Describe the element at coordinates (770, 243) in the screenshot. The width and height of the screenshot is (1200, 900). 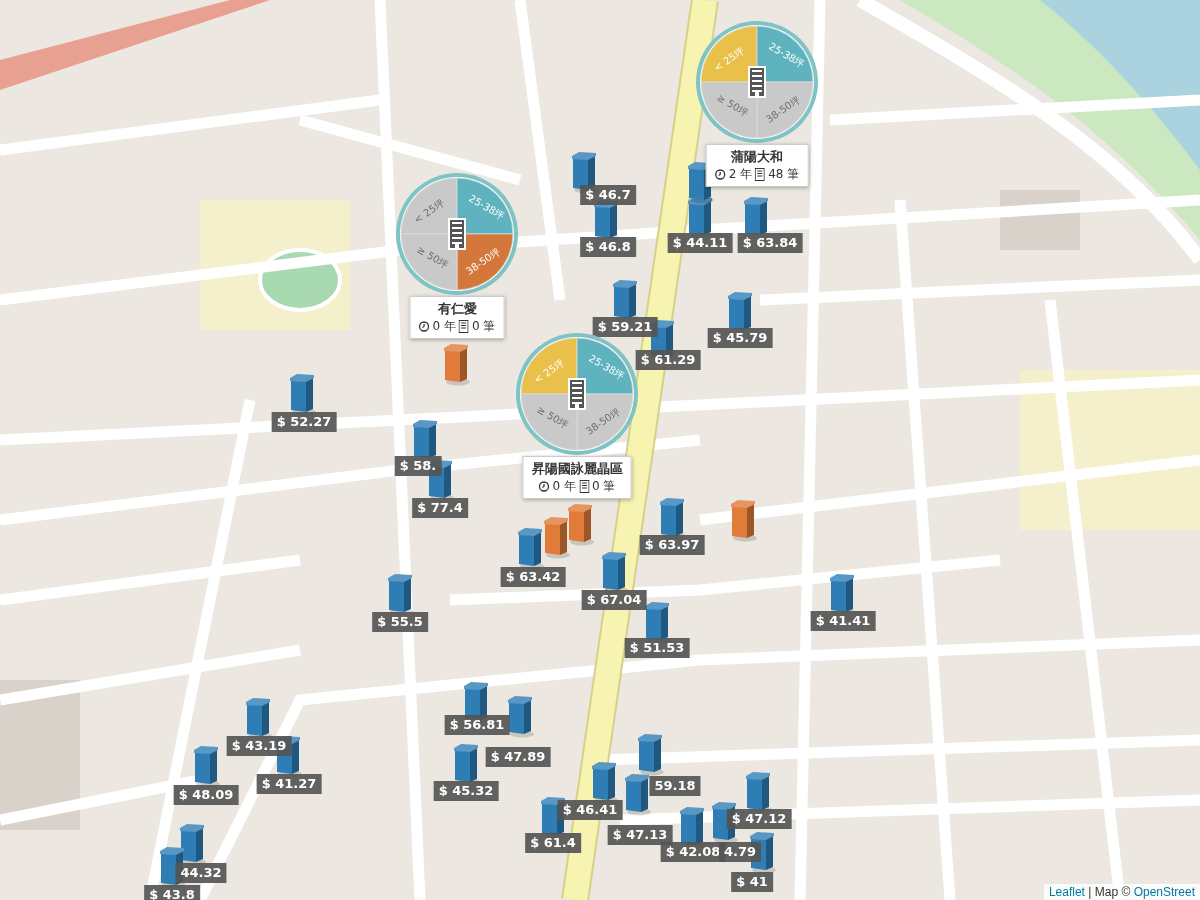
I see `price-label: $ 63.84` at that location.